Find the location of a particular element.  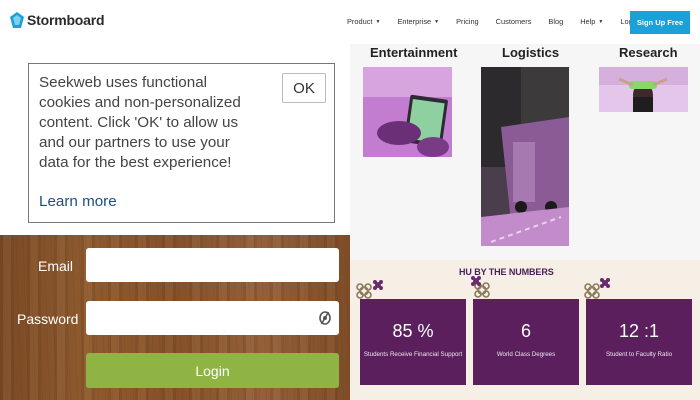

eye-slash-icon is located at coordinates (325, 318).